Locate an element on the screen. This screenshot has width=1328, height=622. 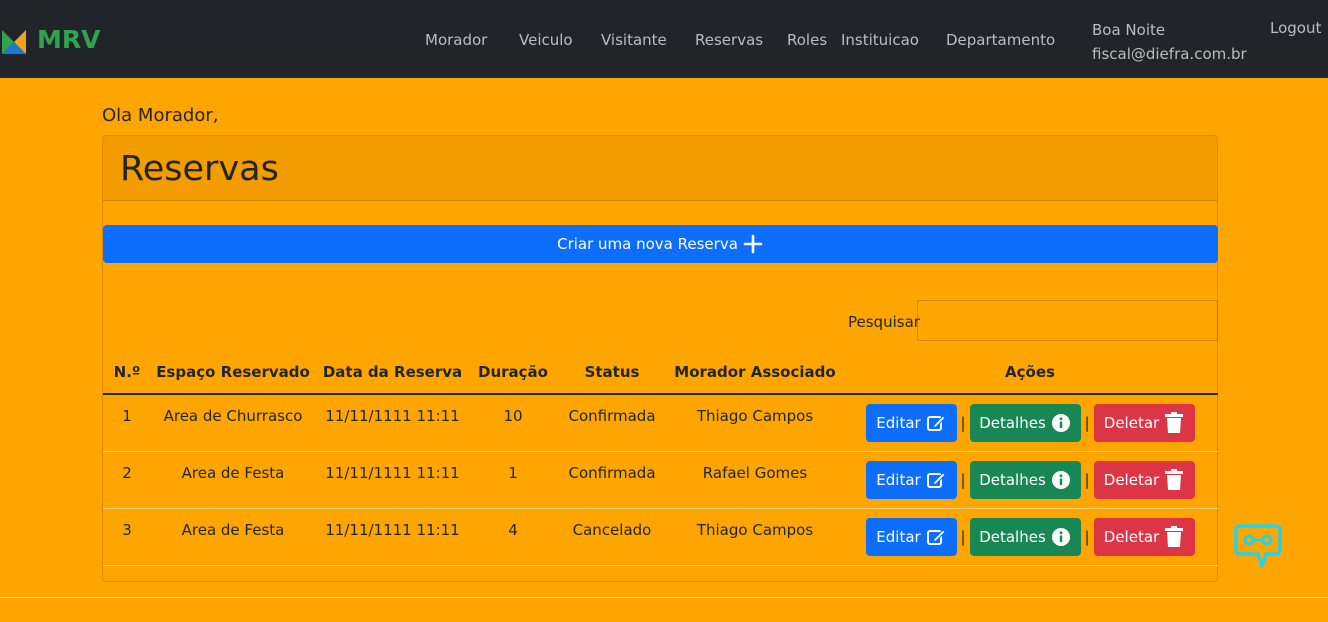
row-number: 3 is located at coordinates (127, 529).